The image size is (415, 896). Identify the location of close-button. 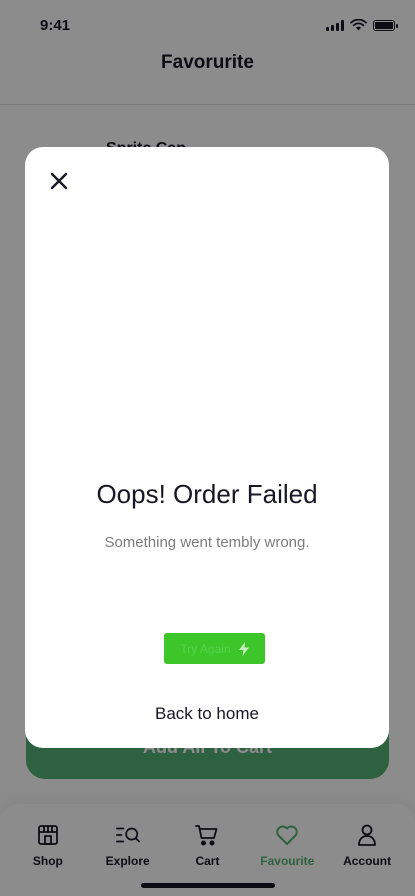
(59, 181).